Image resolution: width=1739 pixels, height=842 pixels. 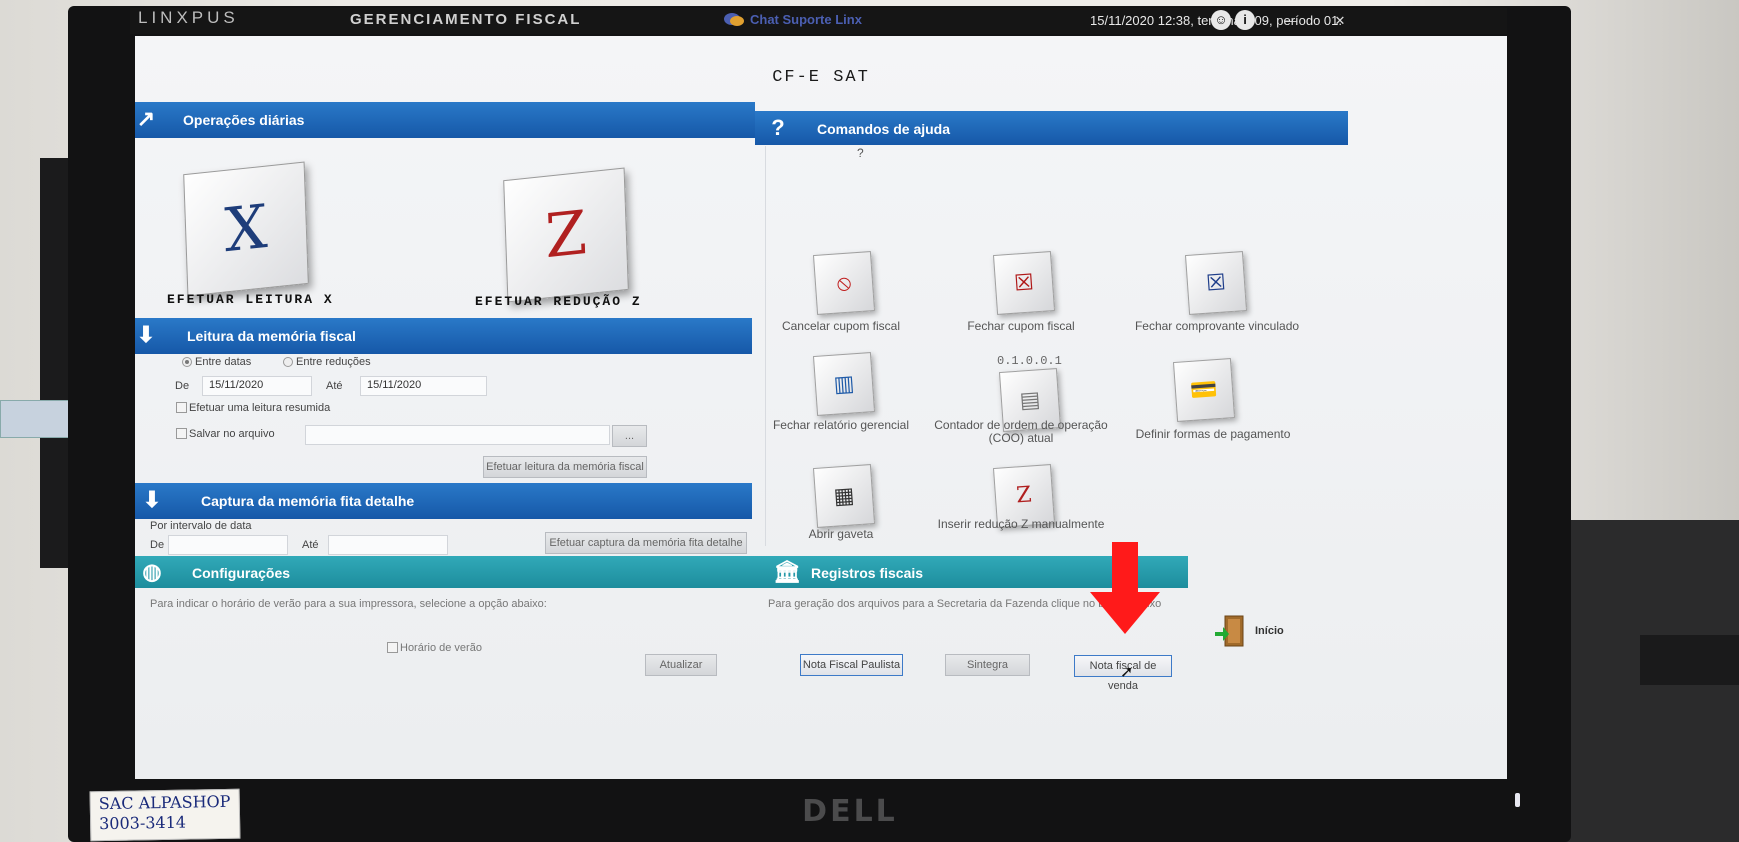 I want to click on summary-checkbox-label: Efetuar uma leitura resumida, so click(x=260, y=408).